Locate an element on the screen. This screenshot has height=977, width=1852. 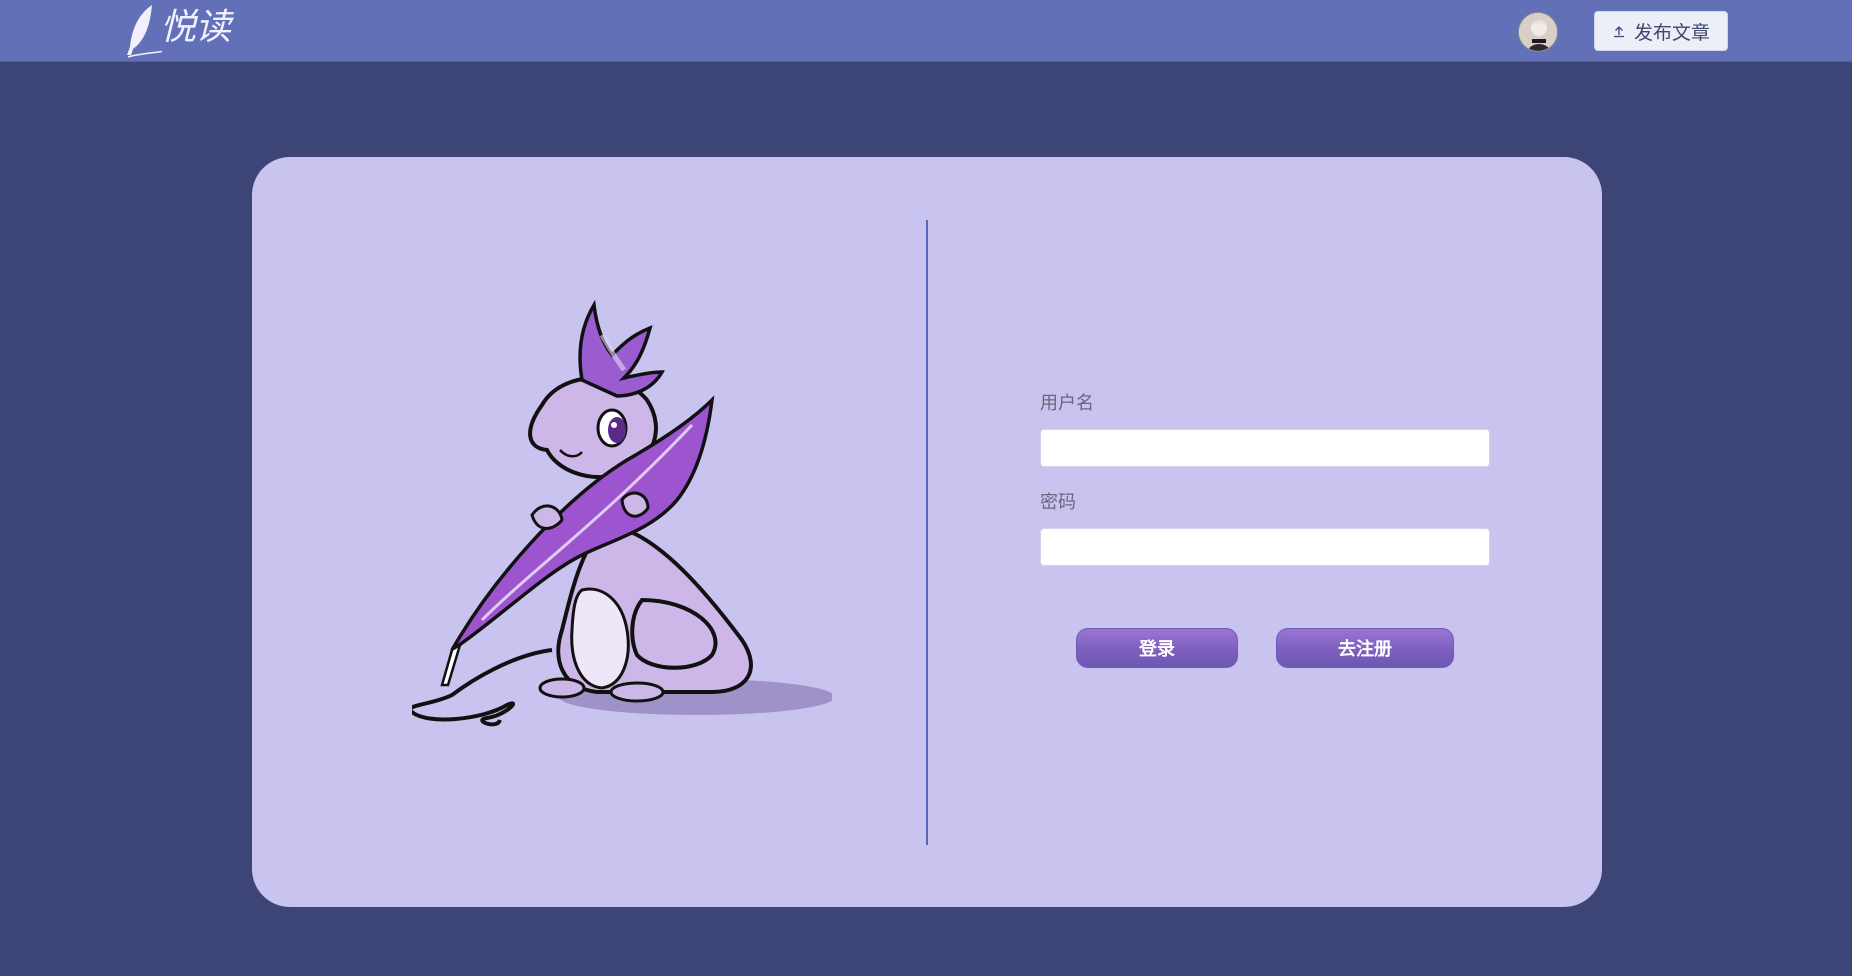
dragon-illustration is located at coordinates (622, 513).